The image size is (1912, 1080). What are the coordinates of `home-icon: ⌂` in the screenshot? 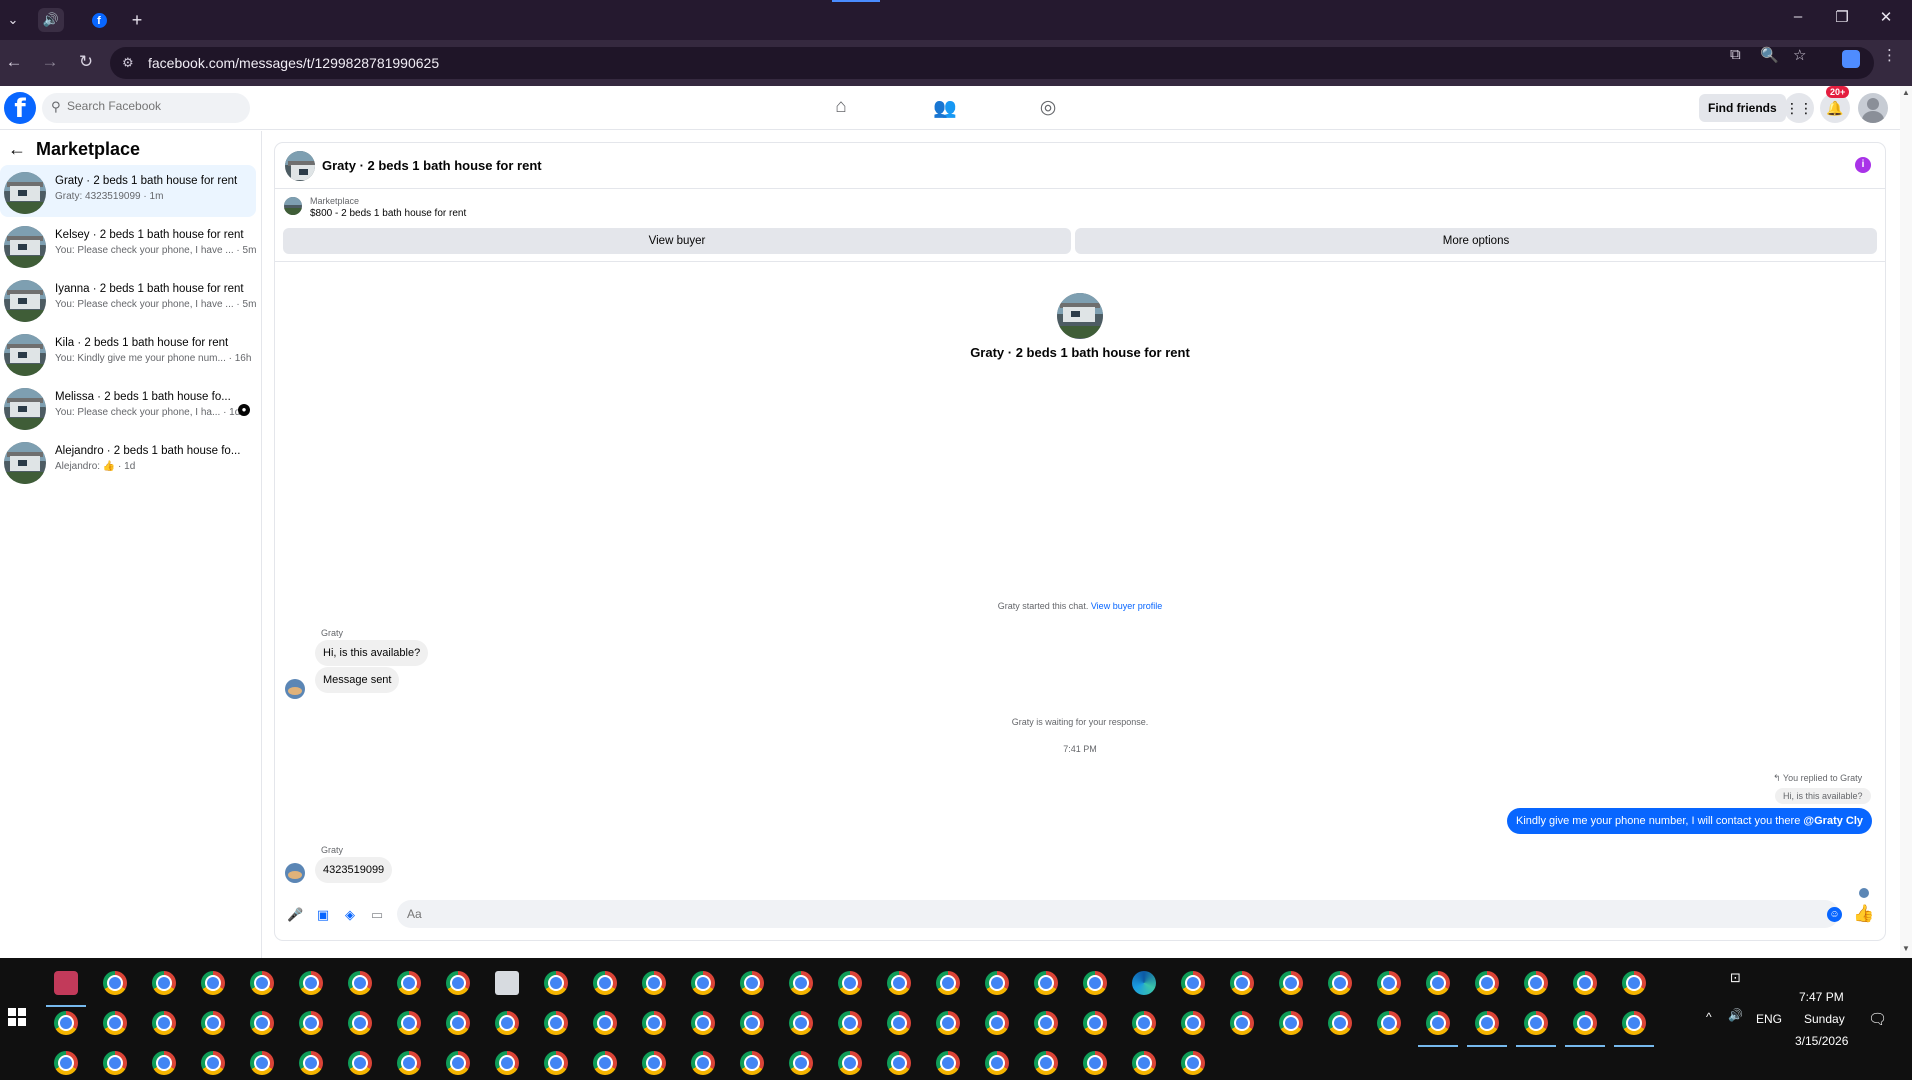 It's located at (841, 108).